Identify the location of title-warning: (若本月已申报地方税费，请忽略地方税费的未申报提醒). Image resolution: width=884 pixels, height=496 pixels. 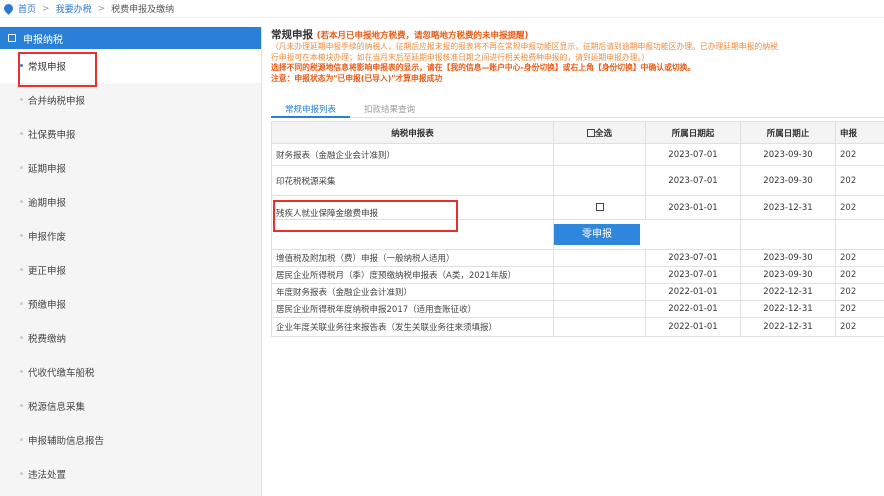
(422, 36).